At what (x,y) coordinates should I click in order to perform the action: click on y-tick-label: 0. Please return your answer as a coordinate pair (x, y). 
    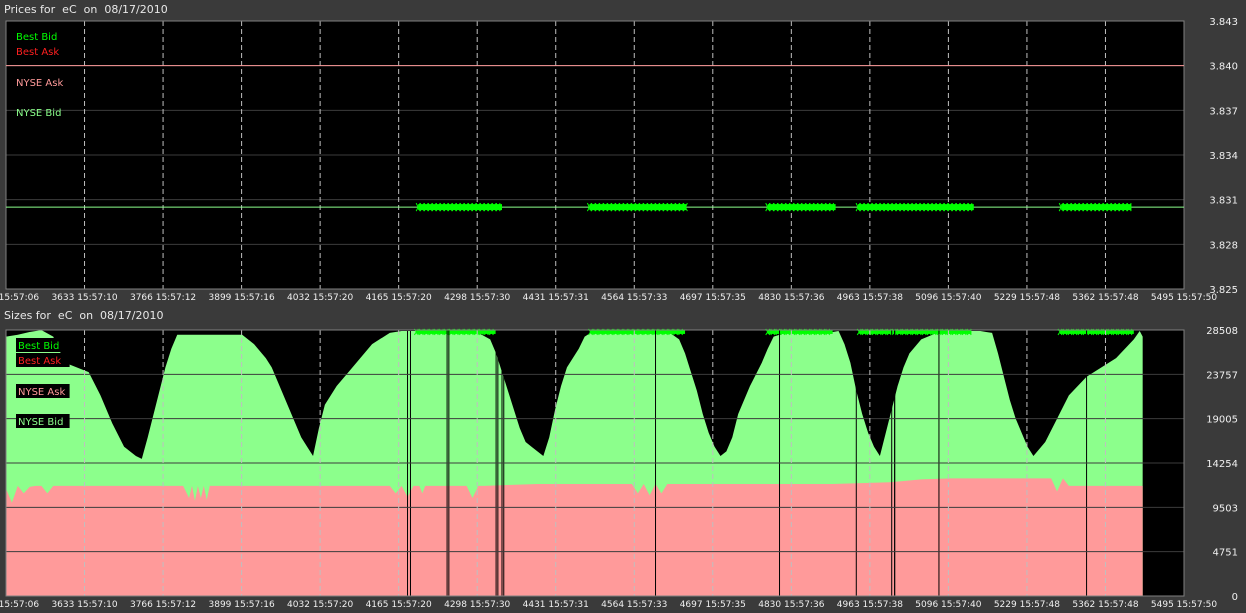
    Looking at the image, I should click on (1235, 597).